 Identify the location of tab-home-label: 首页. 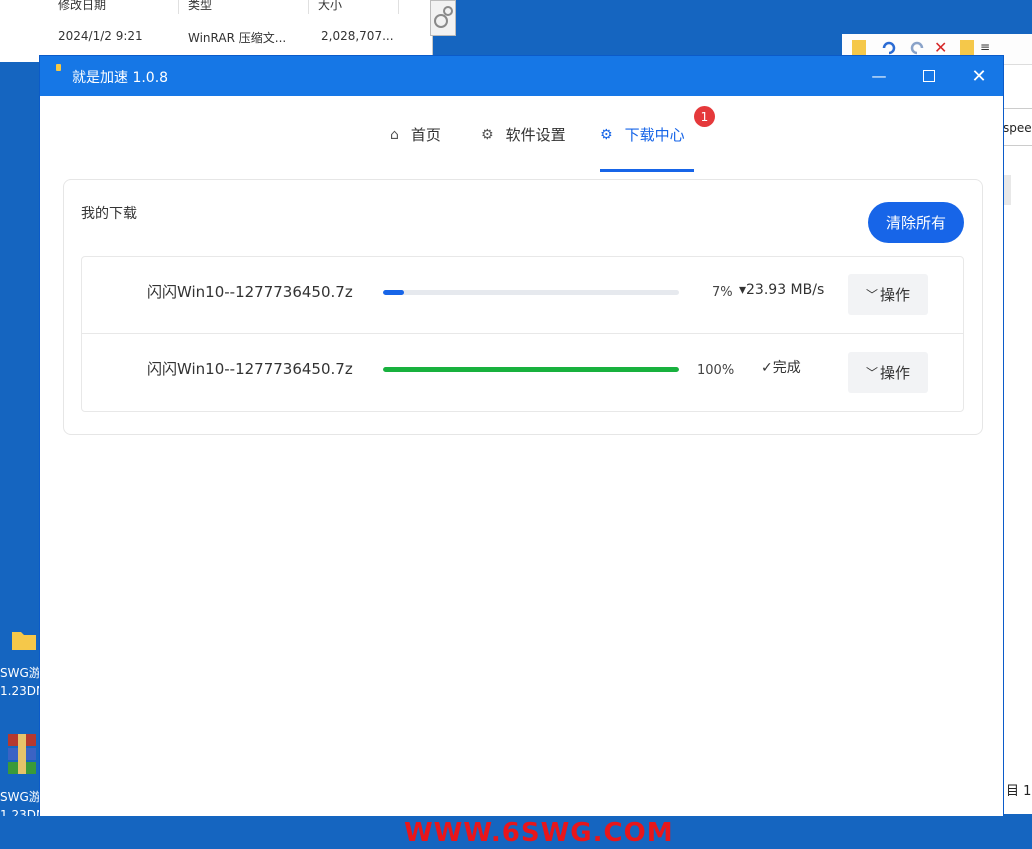
(425, 135).